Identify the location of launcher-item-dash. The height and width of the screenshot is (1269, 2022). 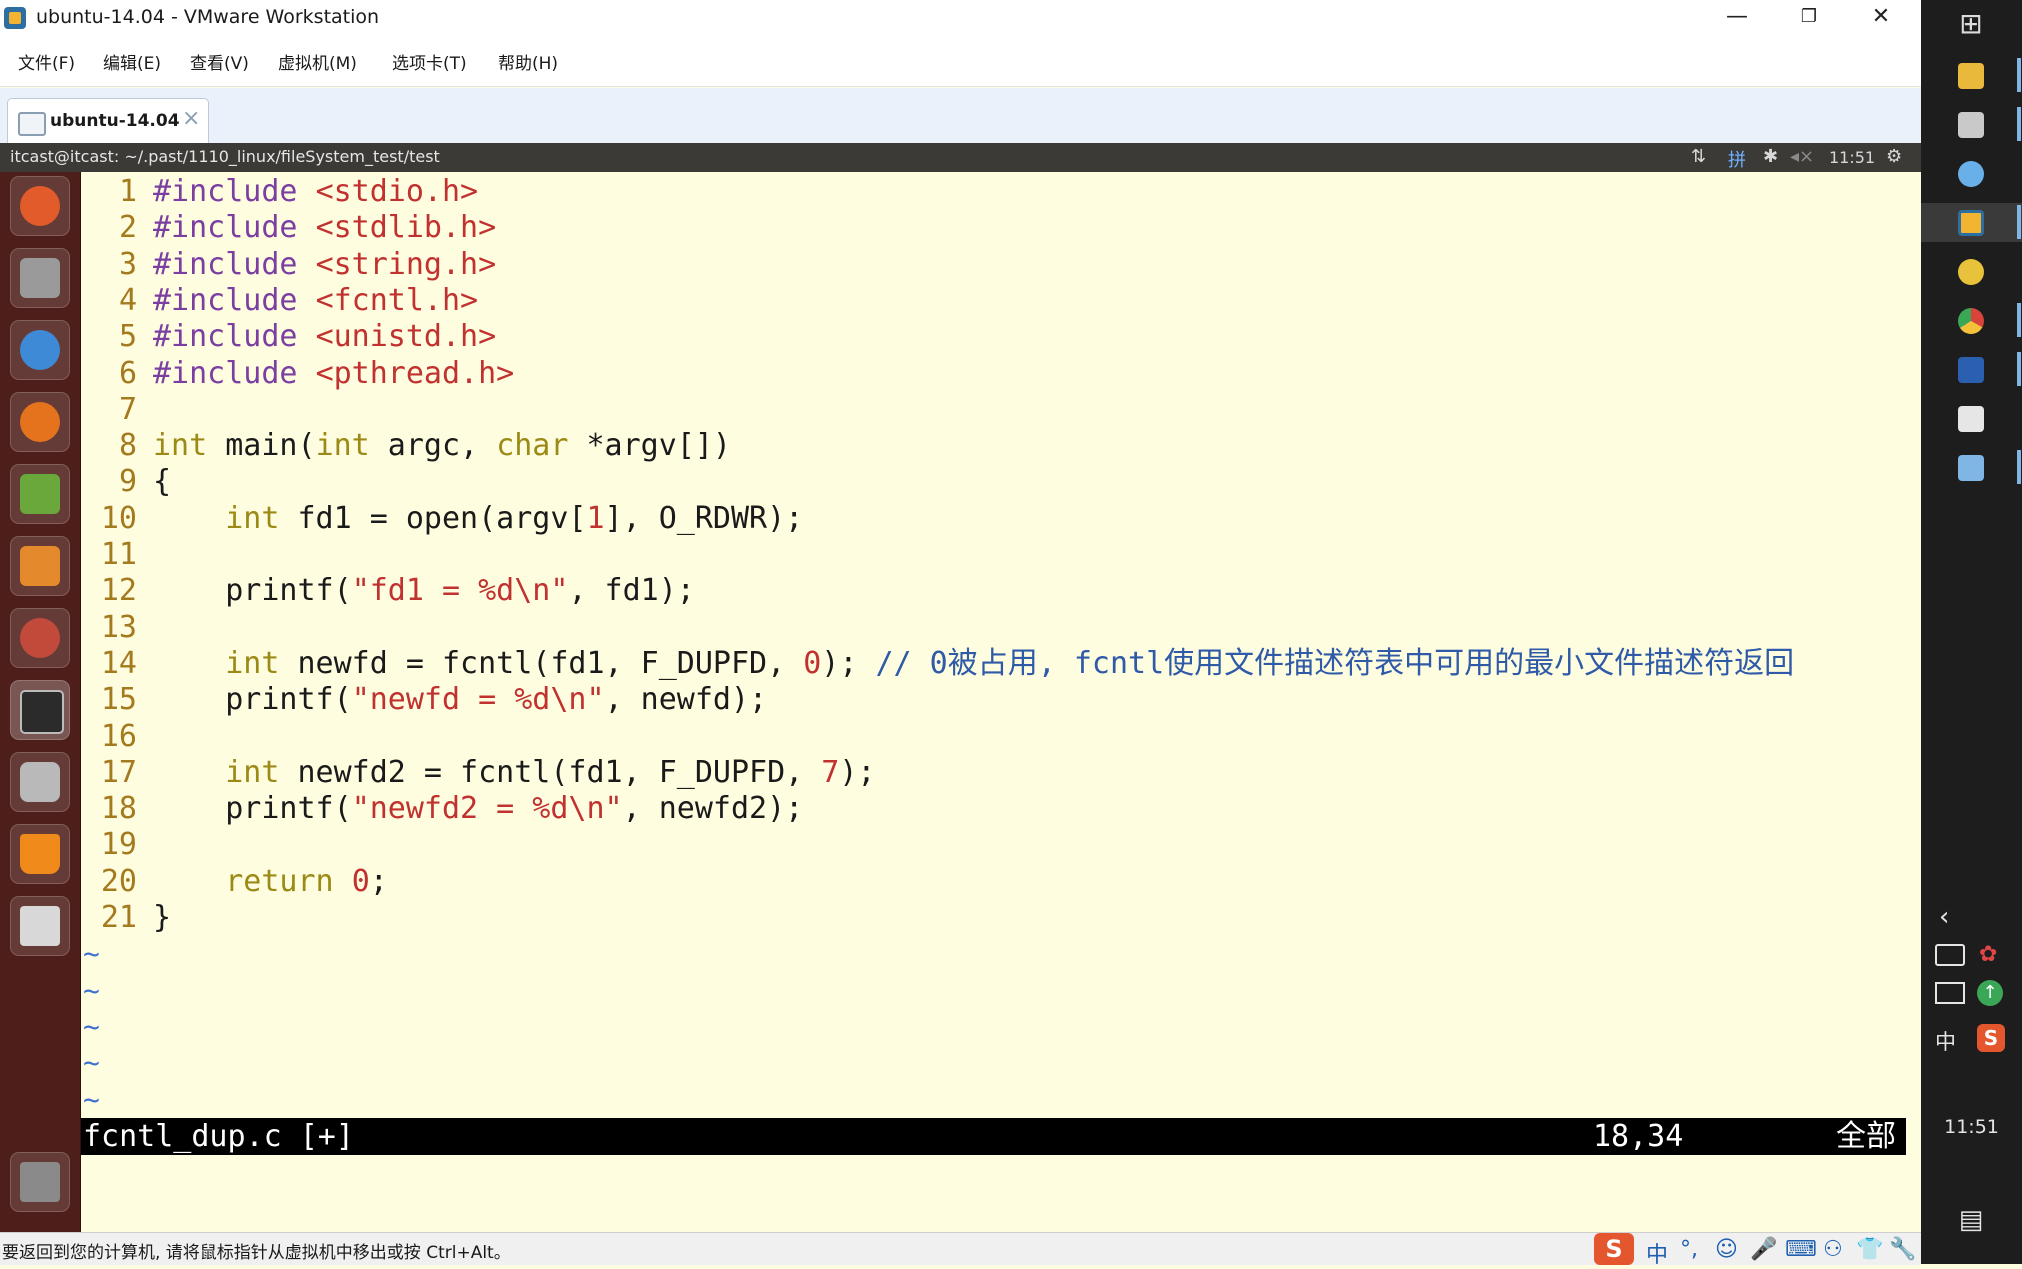
(40, 206).